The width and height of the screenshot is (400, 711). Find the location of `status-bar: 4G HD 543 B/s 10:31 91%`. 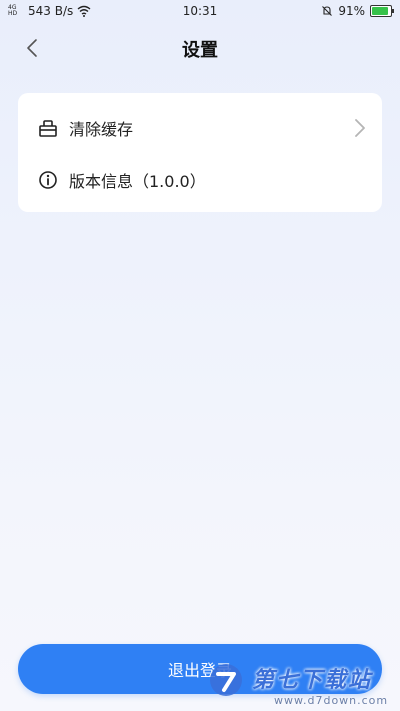

status-bar: 4G HD 543 B/s 10:31 91% is located at coordinates (200, 11).